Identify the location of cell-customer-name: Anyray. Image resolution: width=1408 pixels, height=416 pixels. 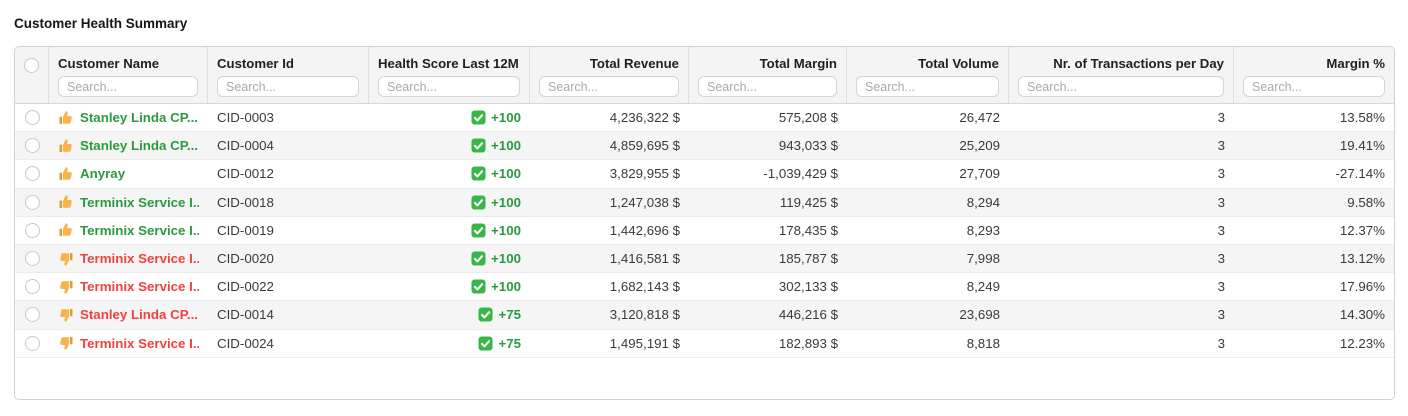
(128, 173).